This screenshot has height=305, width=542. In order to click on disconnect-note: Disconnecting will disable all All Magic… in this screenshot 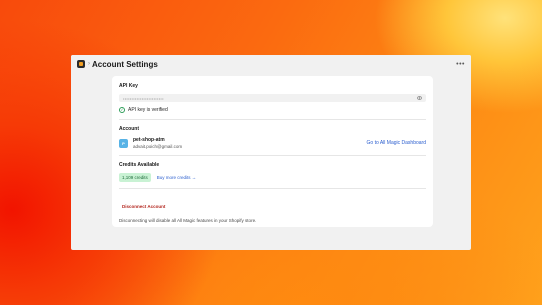, I will do `click(188, 220)`.